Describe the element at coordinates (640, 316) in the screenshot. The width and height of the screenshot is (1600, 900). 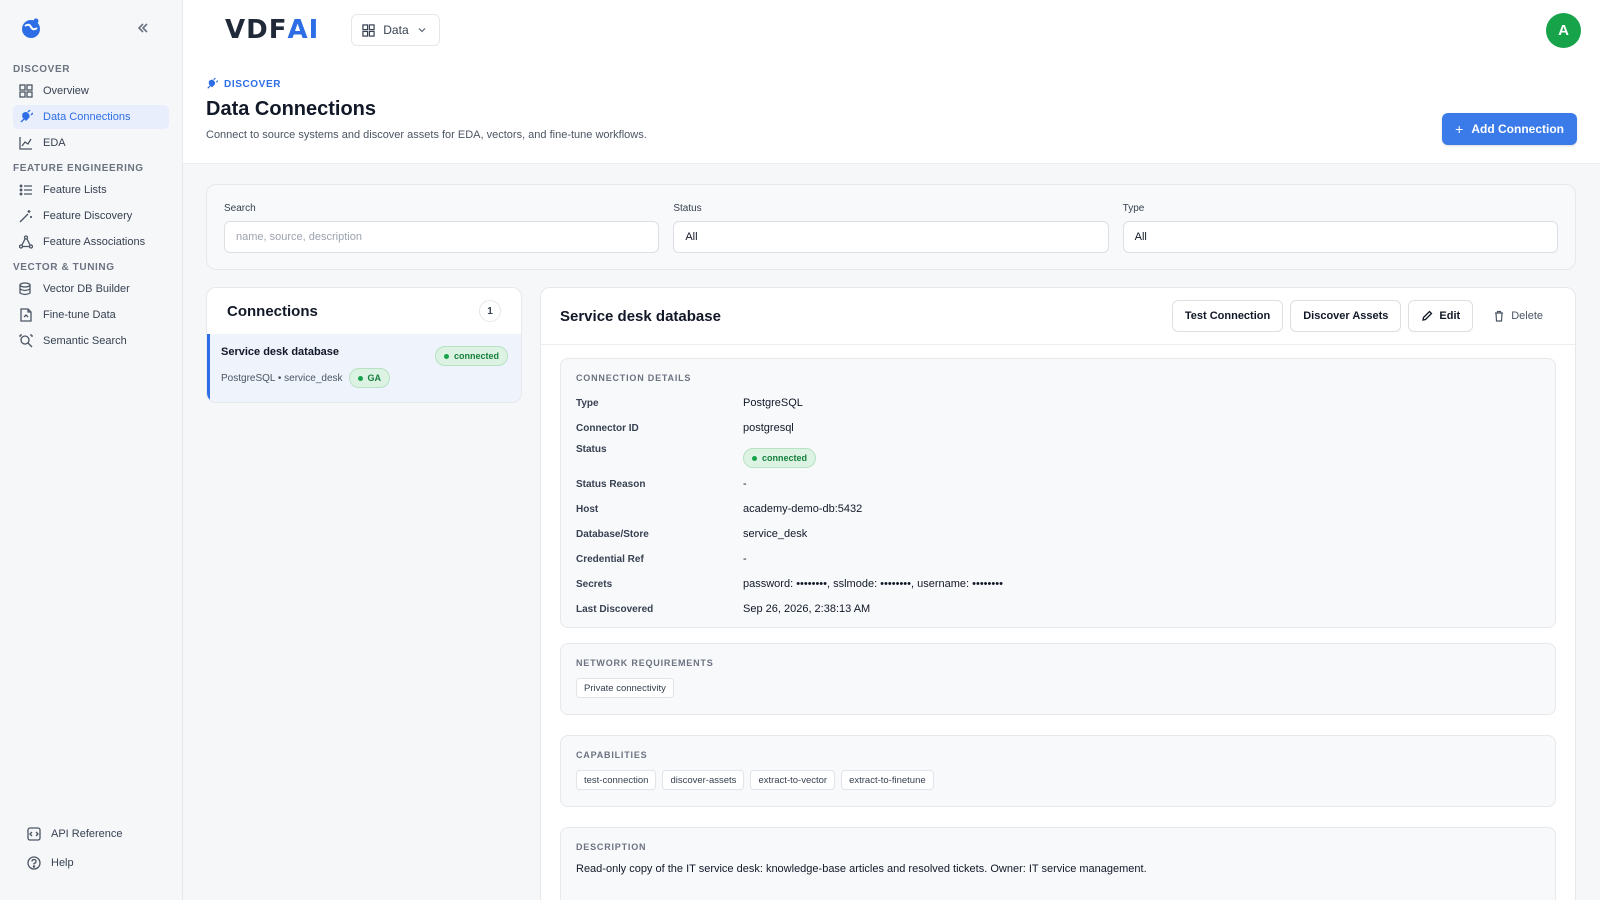
I see `detail-title: Service desk database` at that location.